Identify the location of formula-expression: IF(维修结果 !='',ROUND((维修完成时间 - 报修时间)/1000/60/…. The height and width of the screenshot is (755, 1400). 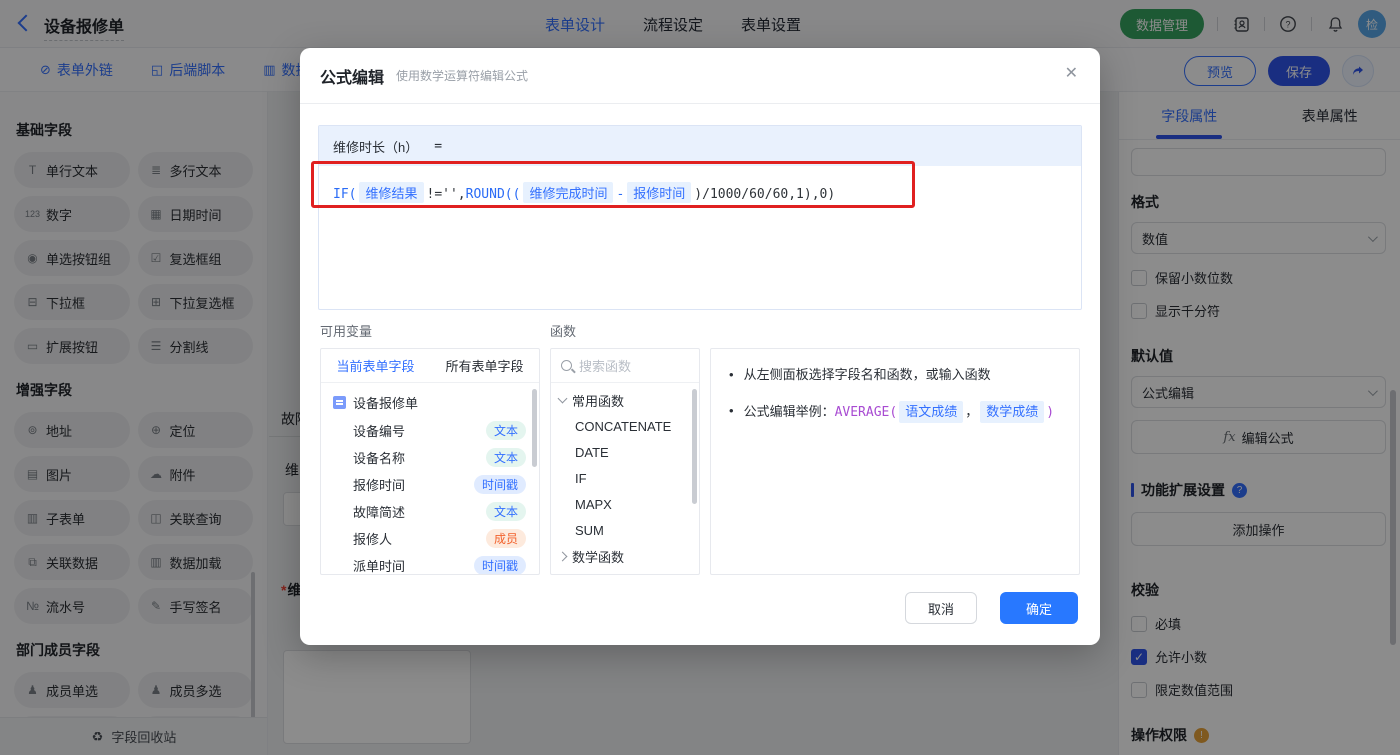
(700, 192).